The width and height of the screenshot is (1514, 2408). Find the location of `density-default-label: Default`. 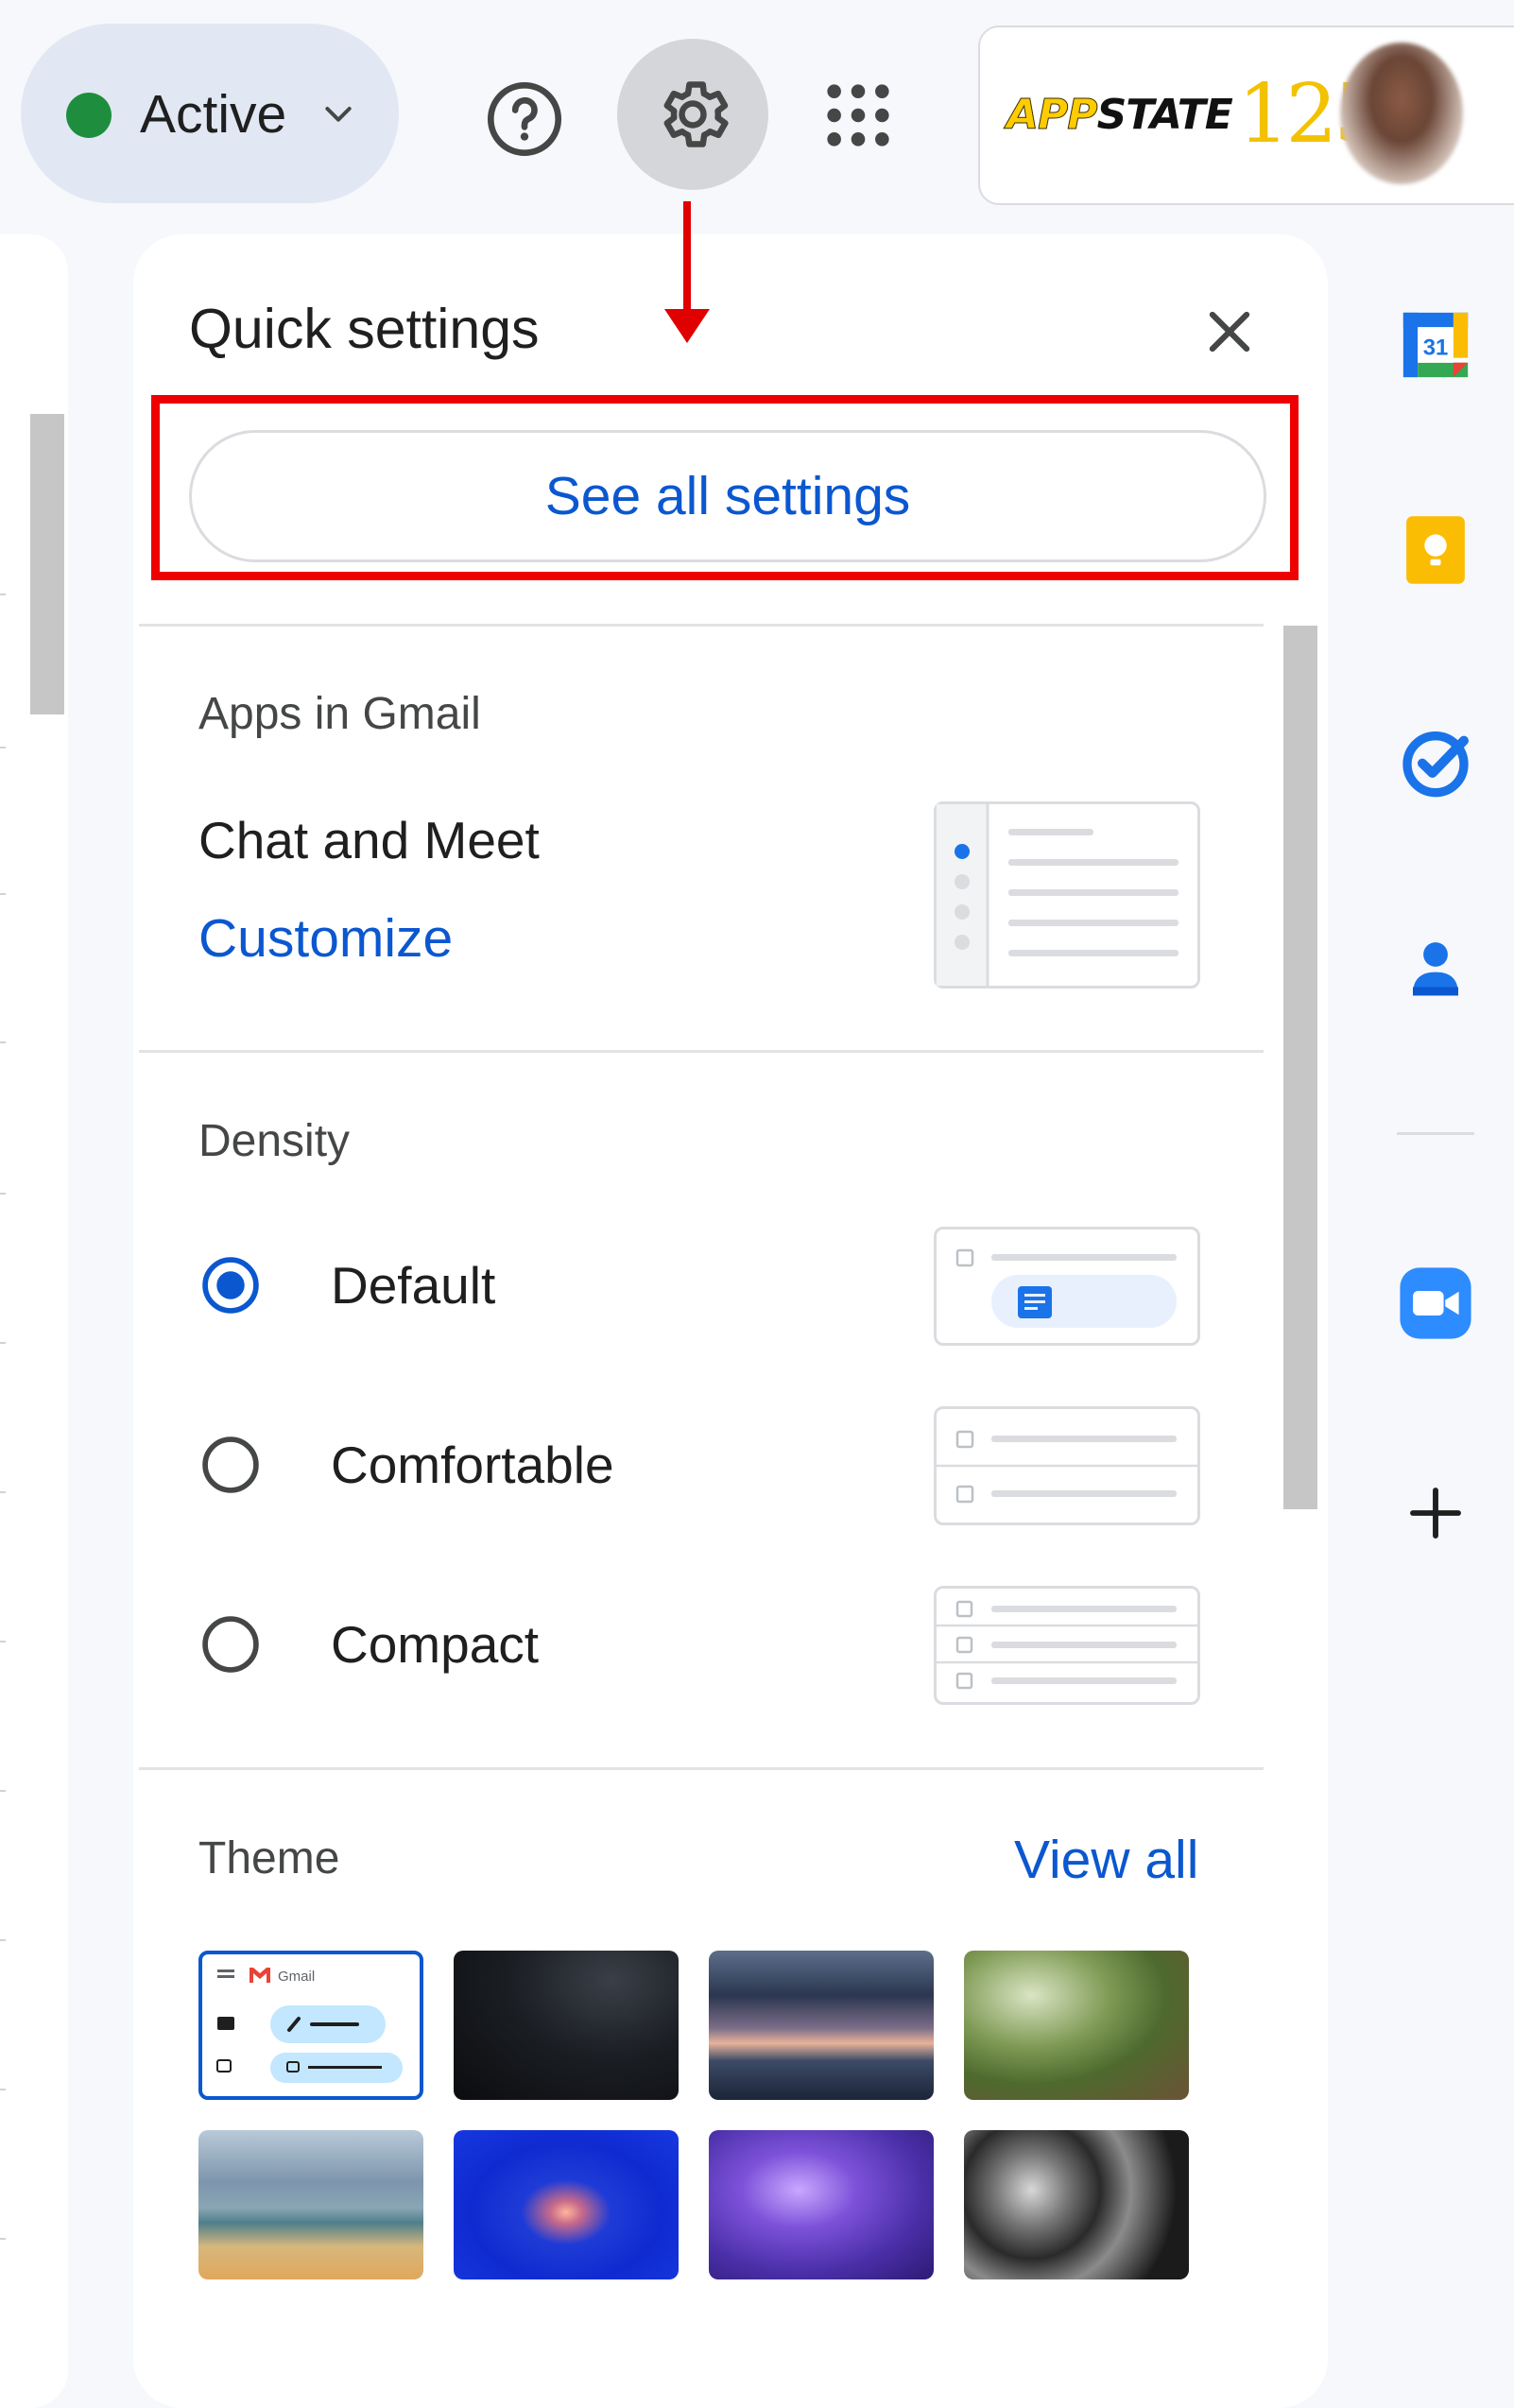

density-default-label: Default is located at coordinates (413, 1285).